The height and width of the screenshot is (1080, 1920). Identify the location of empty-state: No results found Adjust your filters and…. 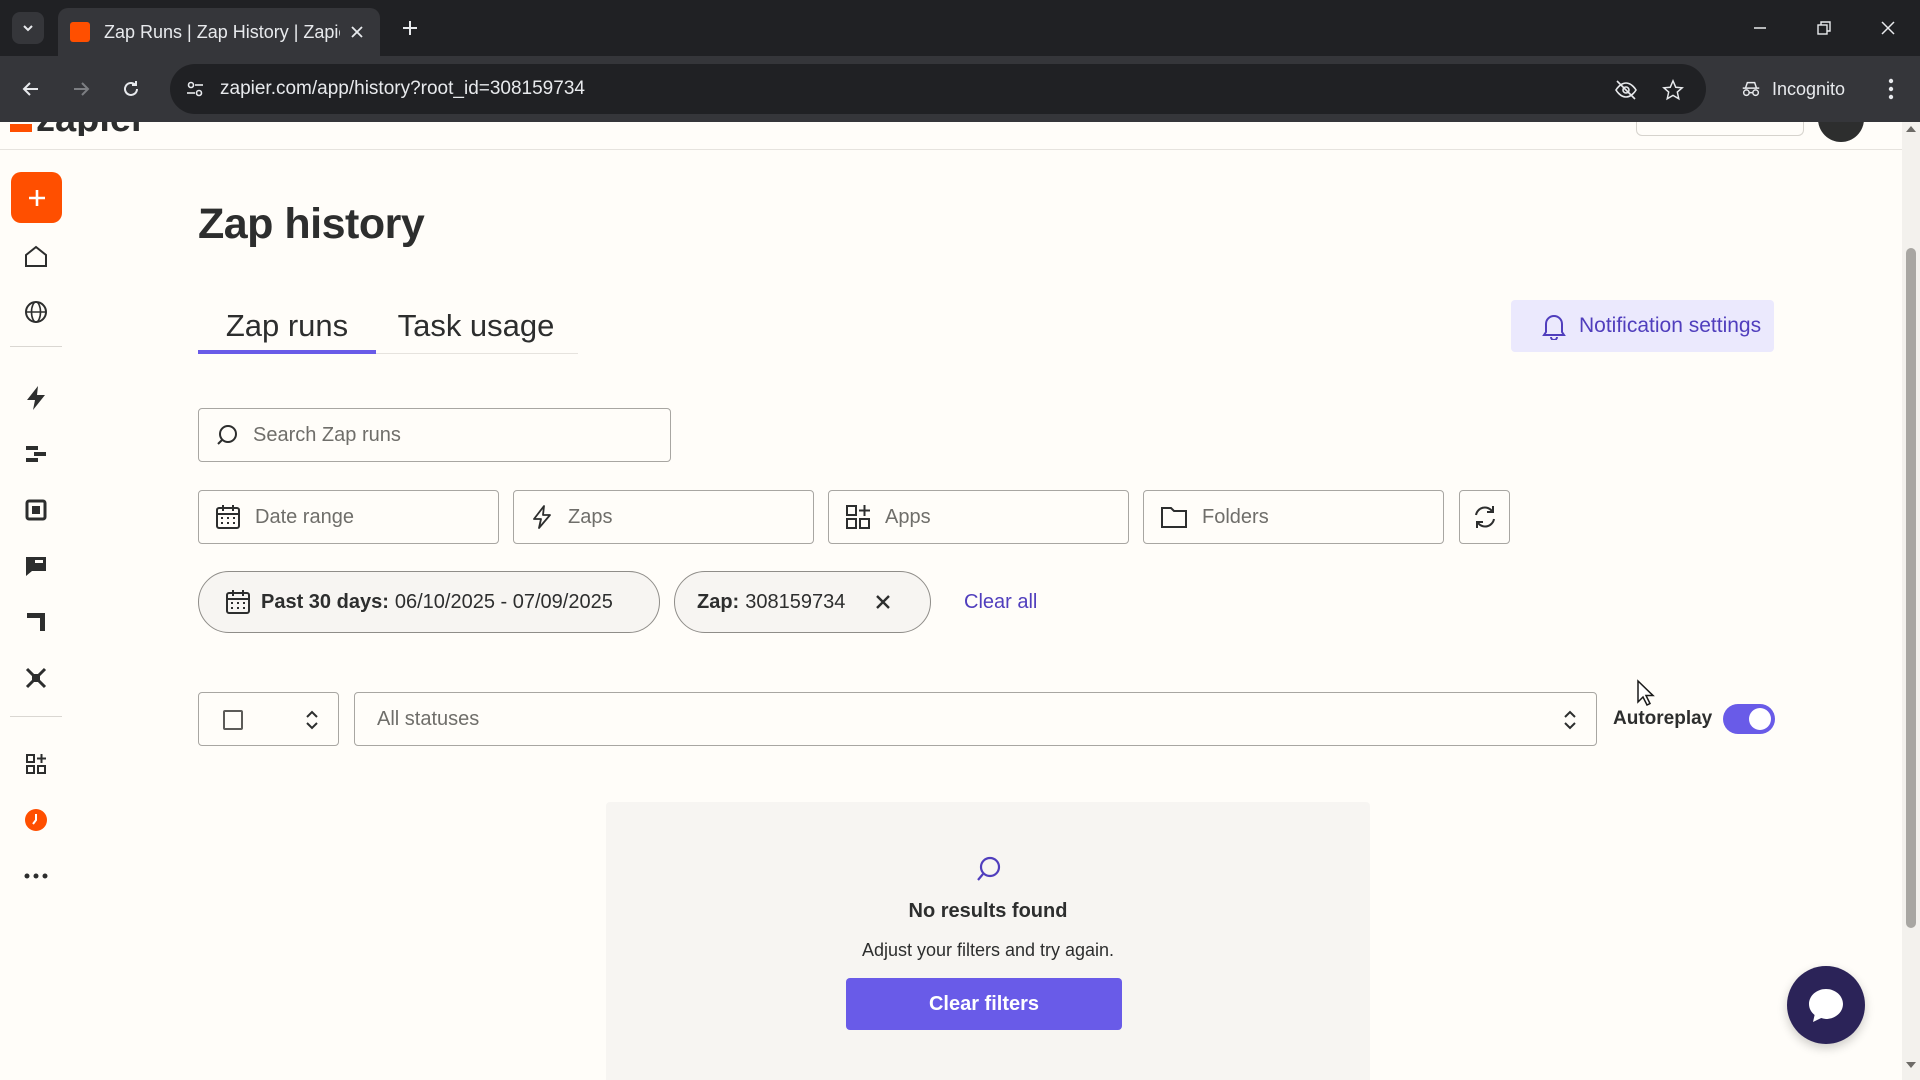
(988, 941).